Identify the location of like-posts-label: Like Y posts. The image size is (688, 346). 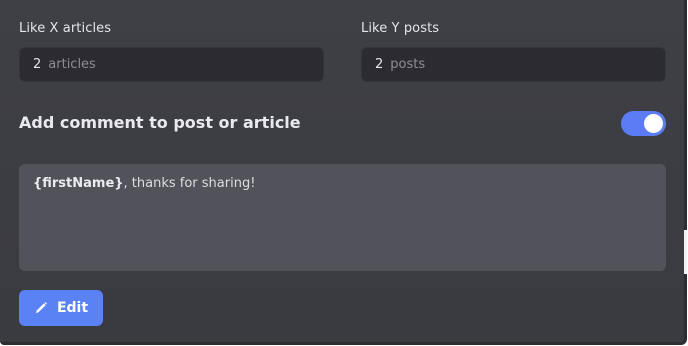
(400, 28).